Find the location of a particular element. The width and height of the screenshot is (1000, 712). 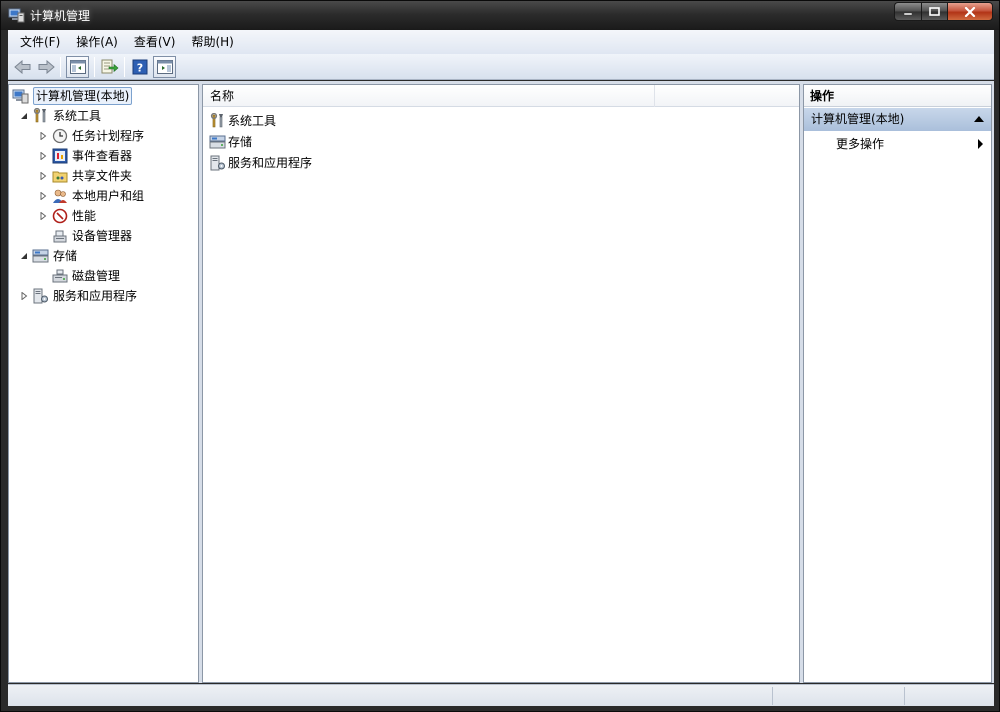

device-manager-icon is located at coordinates (59, 236).